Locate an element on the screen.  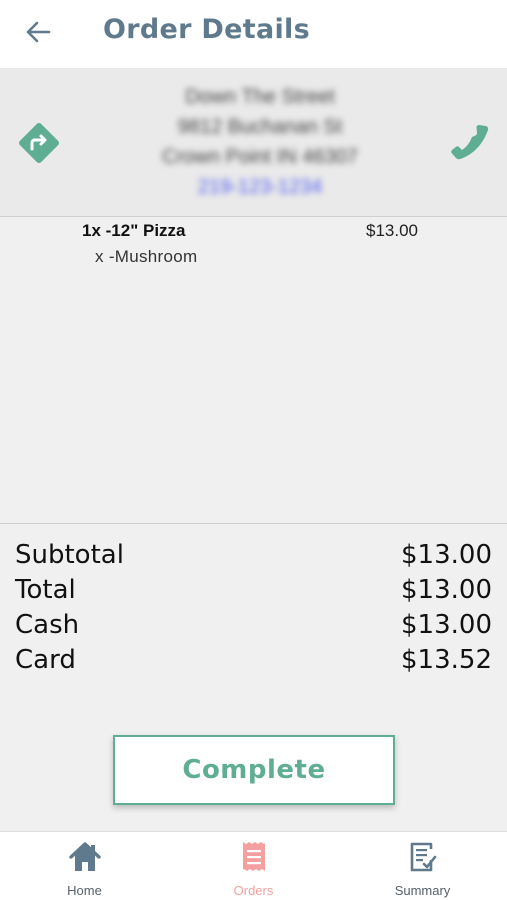
receipt-icon is located at coordinates (253, 856).